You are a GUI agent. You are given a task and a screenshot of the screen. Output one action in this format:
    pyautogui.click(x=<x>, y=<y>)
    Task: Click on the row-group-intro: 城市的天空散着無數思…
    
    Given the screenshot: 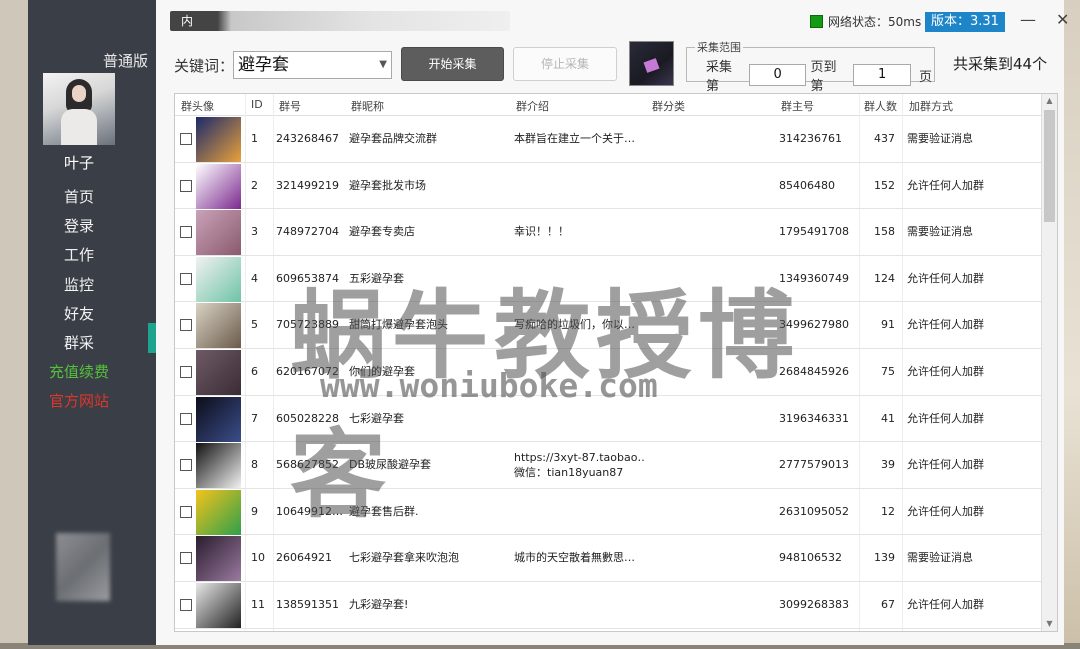 What is the action you would take?
    pyautogui.click(x=580, y=558)
    